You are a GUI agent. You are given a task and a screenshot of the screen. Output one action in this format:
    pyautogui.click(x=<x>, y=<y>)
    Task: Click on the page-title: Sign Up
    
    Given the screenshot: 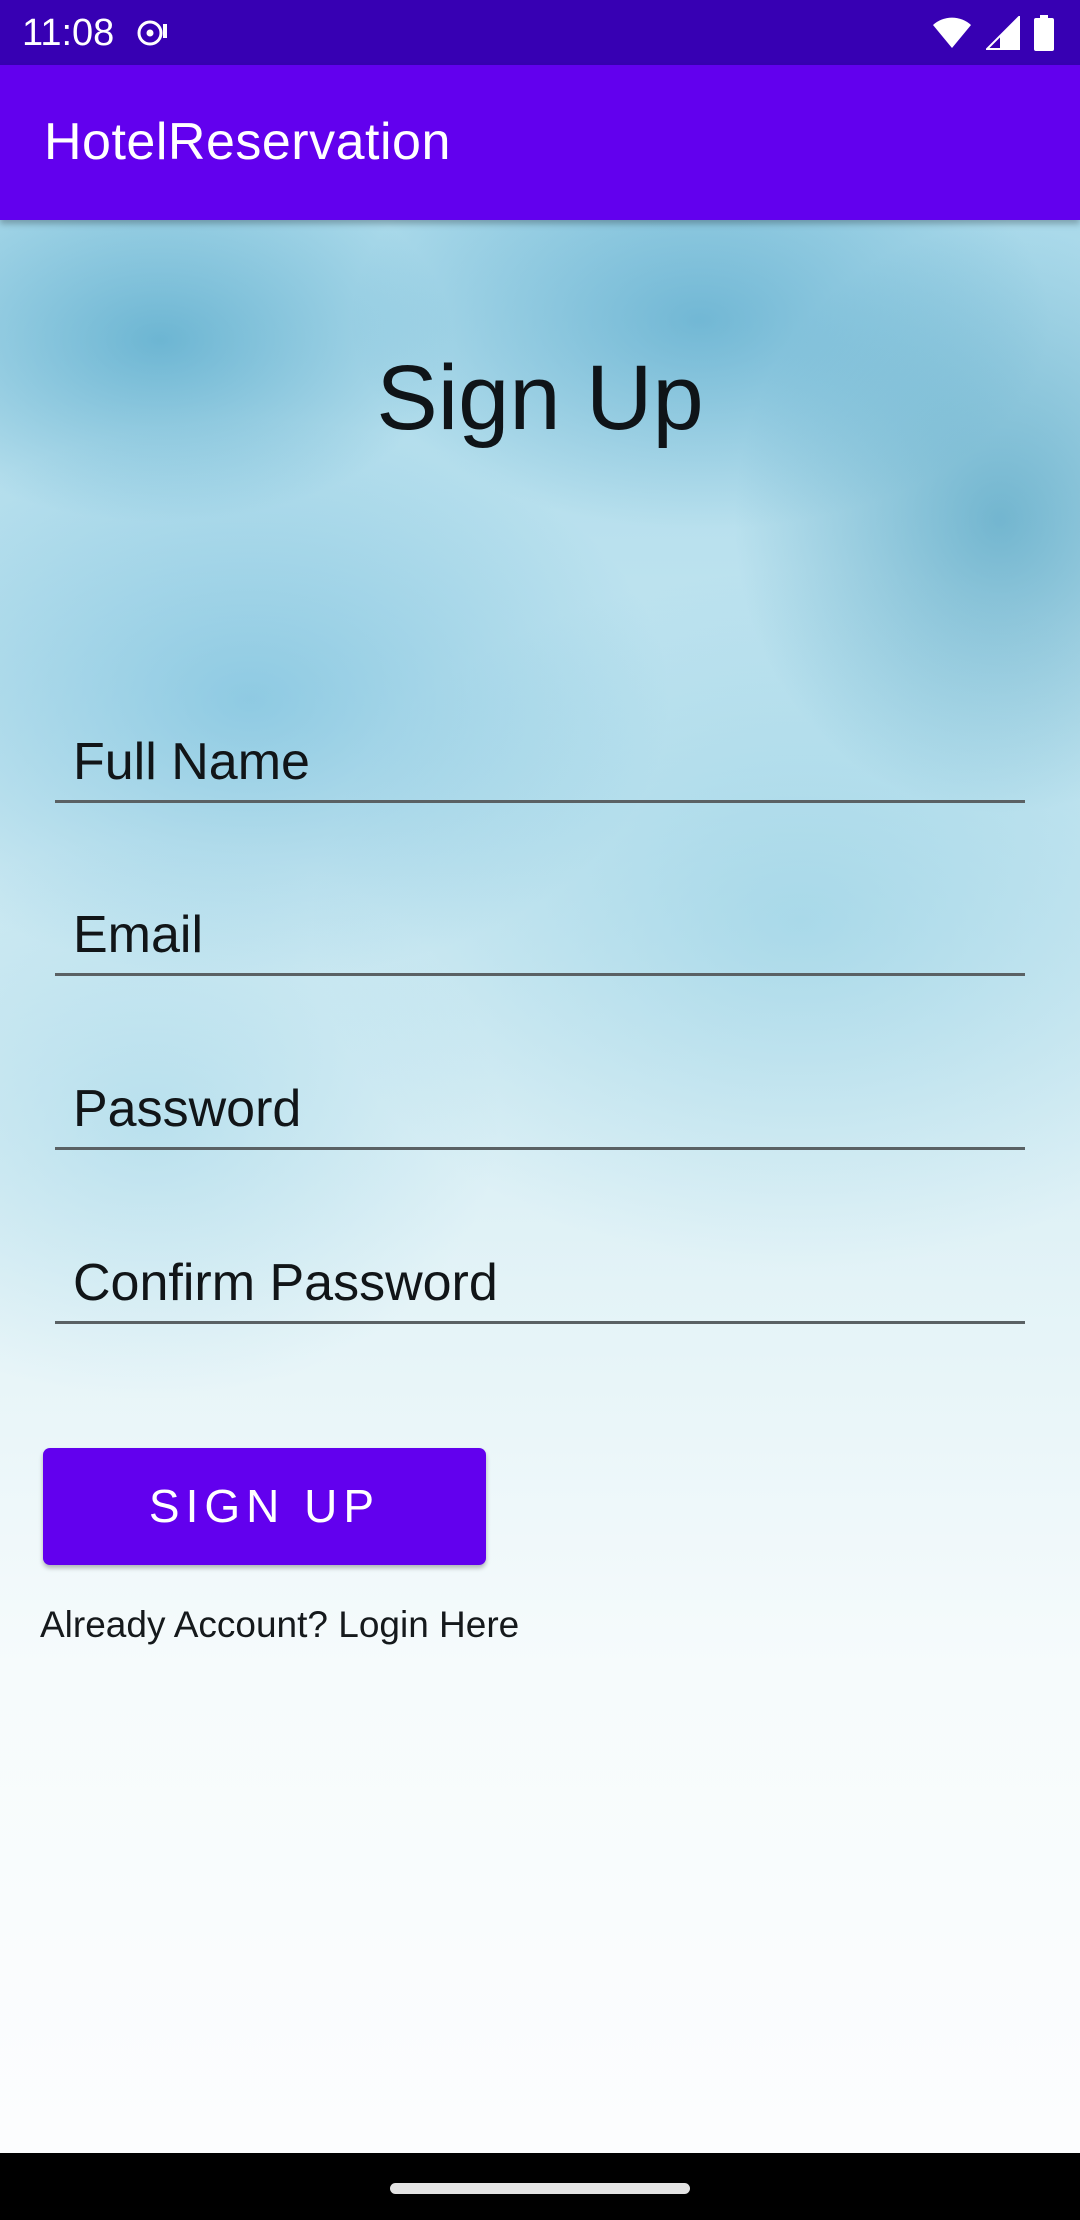 What is the action you would take?
    pyautogui.click(x=540, y=398)
    